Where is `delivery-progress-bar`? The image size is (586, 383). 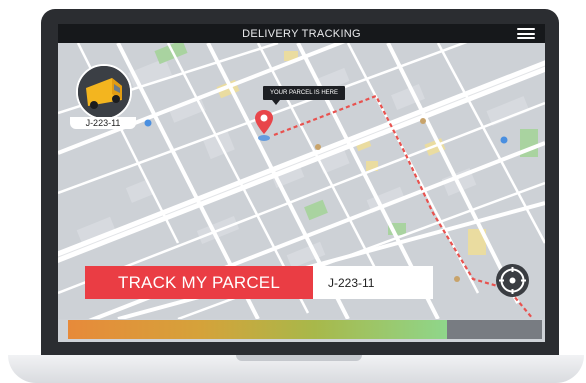
delivery-progress-bar is located at coordinates (305, 329).